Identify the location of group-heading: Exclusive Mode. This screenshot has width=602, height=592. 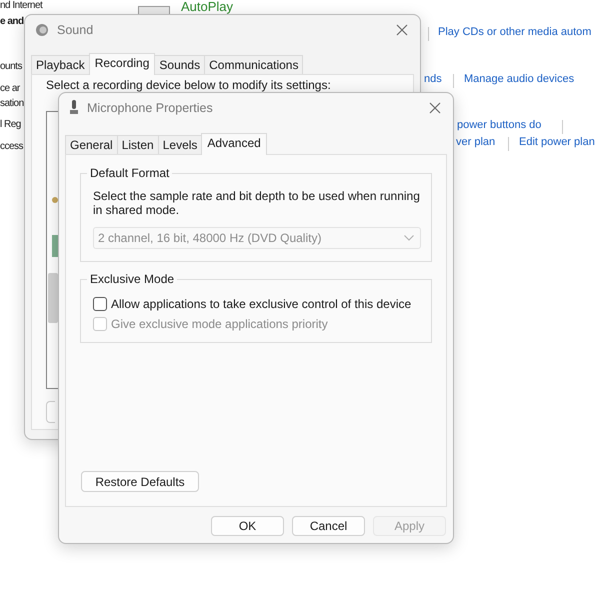
(132, 279).